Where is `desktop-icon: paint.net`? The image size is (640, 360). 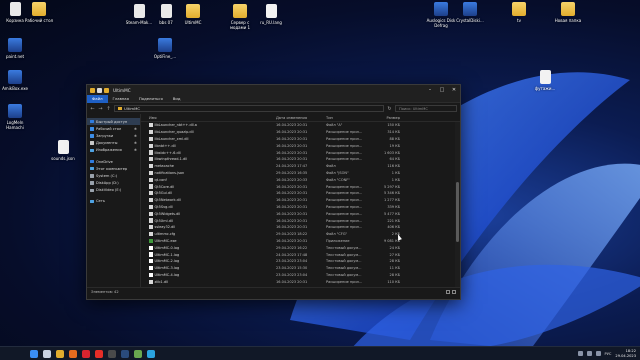
desktop-icon: paint.net is located at coordinates (15, 48).